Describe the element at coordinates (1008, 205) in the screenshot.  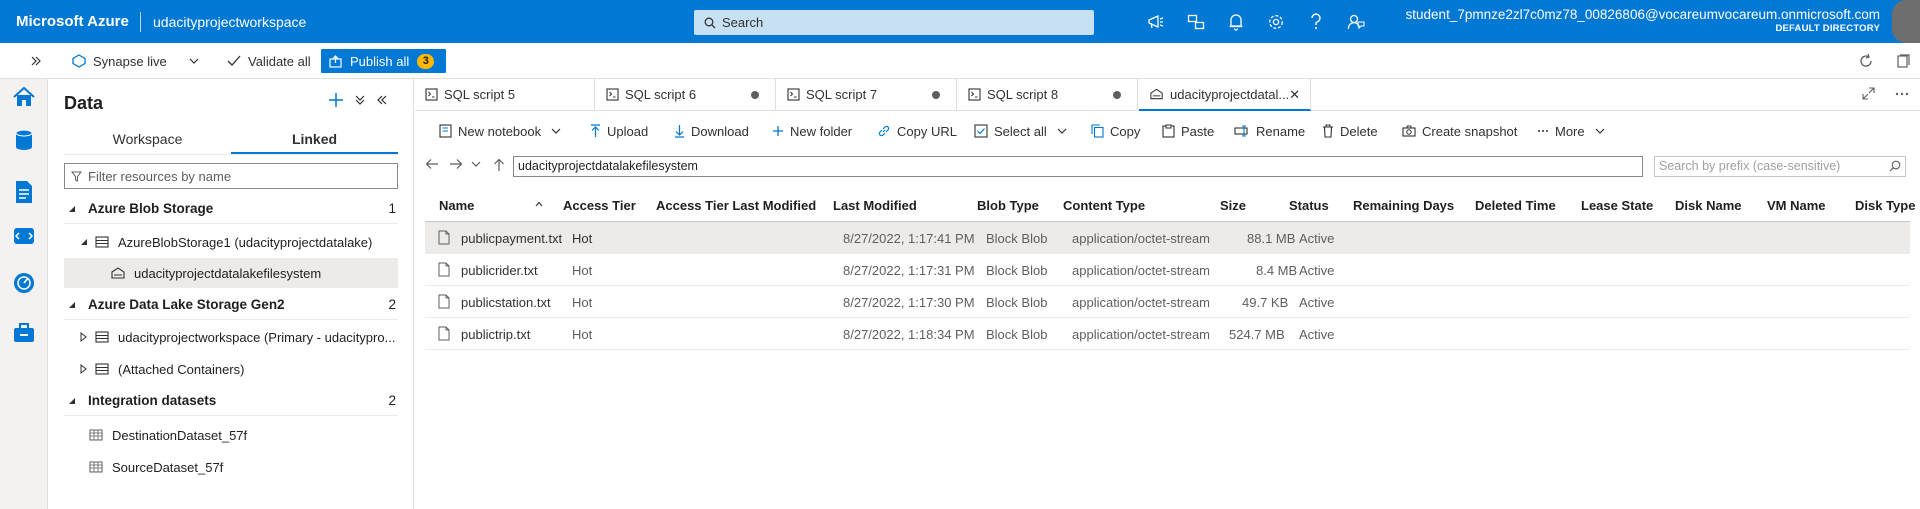
I see `column-header-blob-type: Blob Type` at that location.